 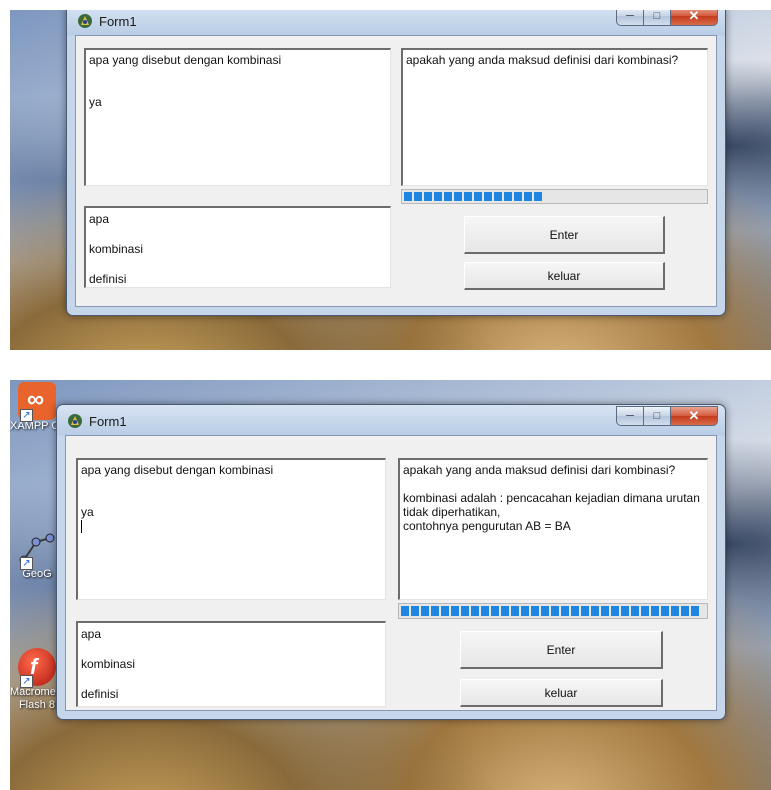 I want to click on response-line, so click(x=553, y=484).